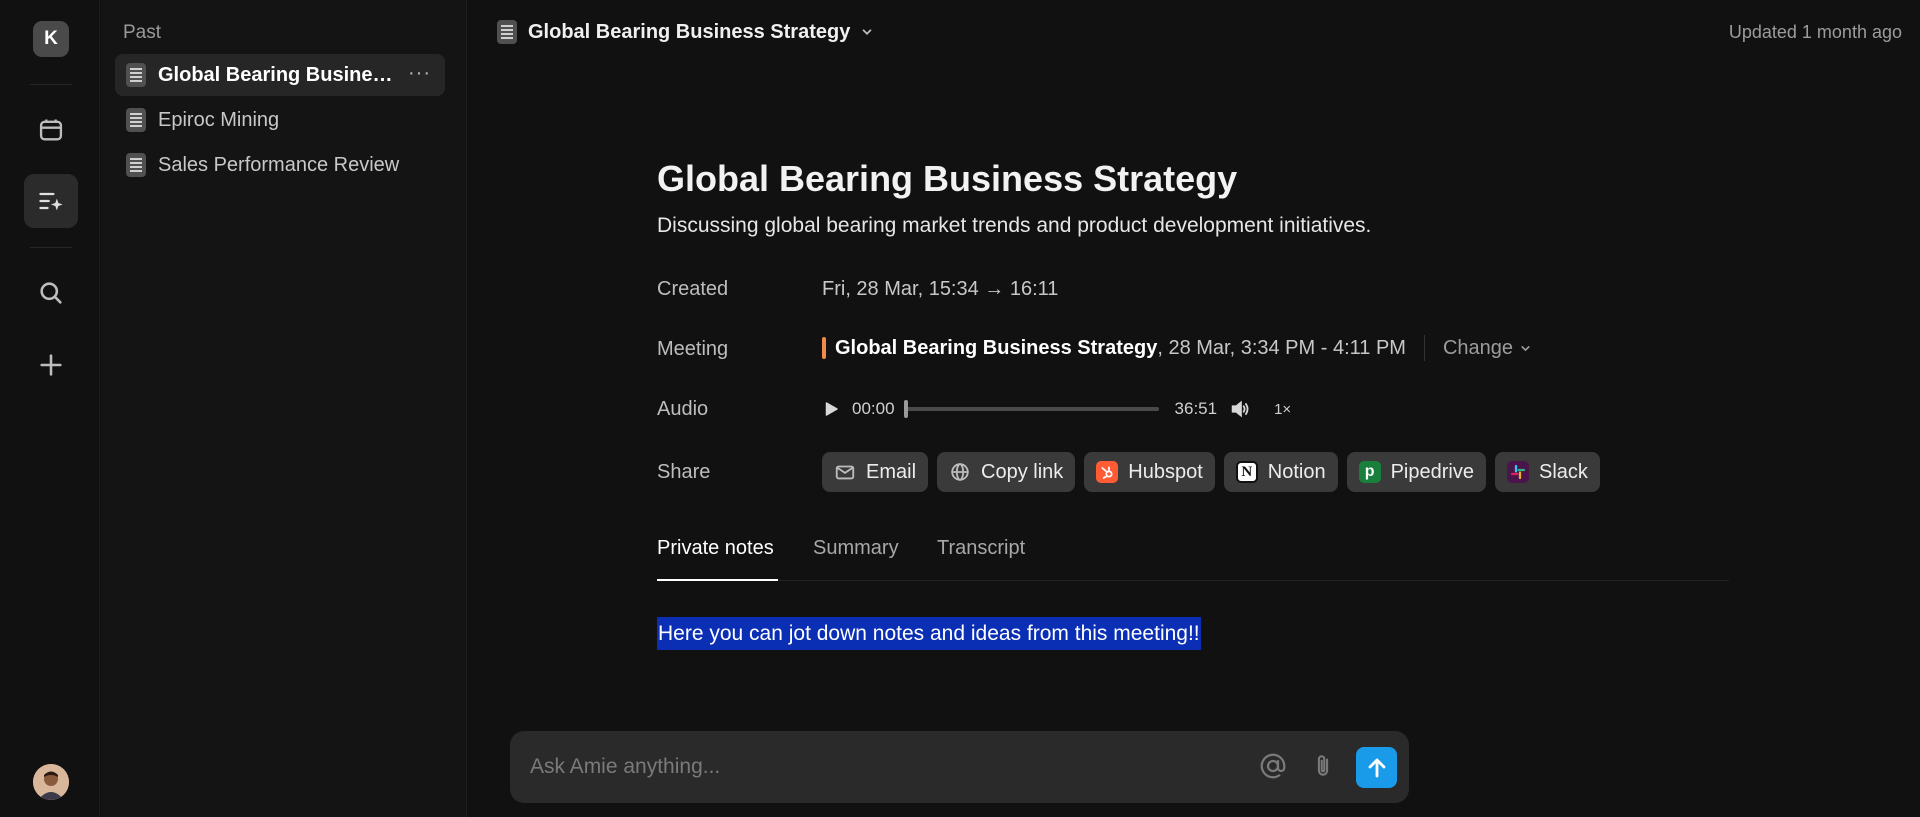 This screenshot has height=817, width=1920. Describe the element at coordinates (50, 408) in the screenshot. I see `left-rail: K` at that location.